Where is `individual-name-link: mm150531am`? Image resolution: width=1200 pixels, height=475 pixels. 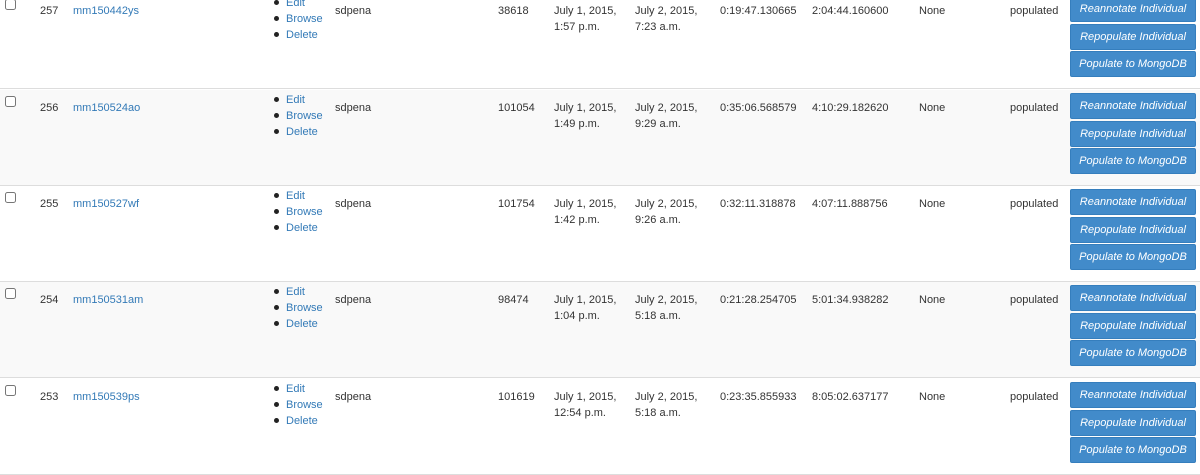 individual-name-link: mm150531am is located at coordinates (108, 300).